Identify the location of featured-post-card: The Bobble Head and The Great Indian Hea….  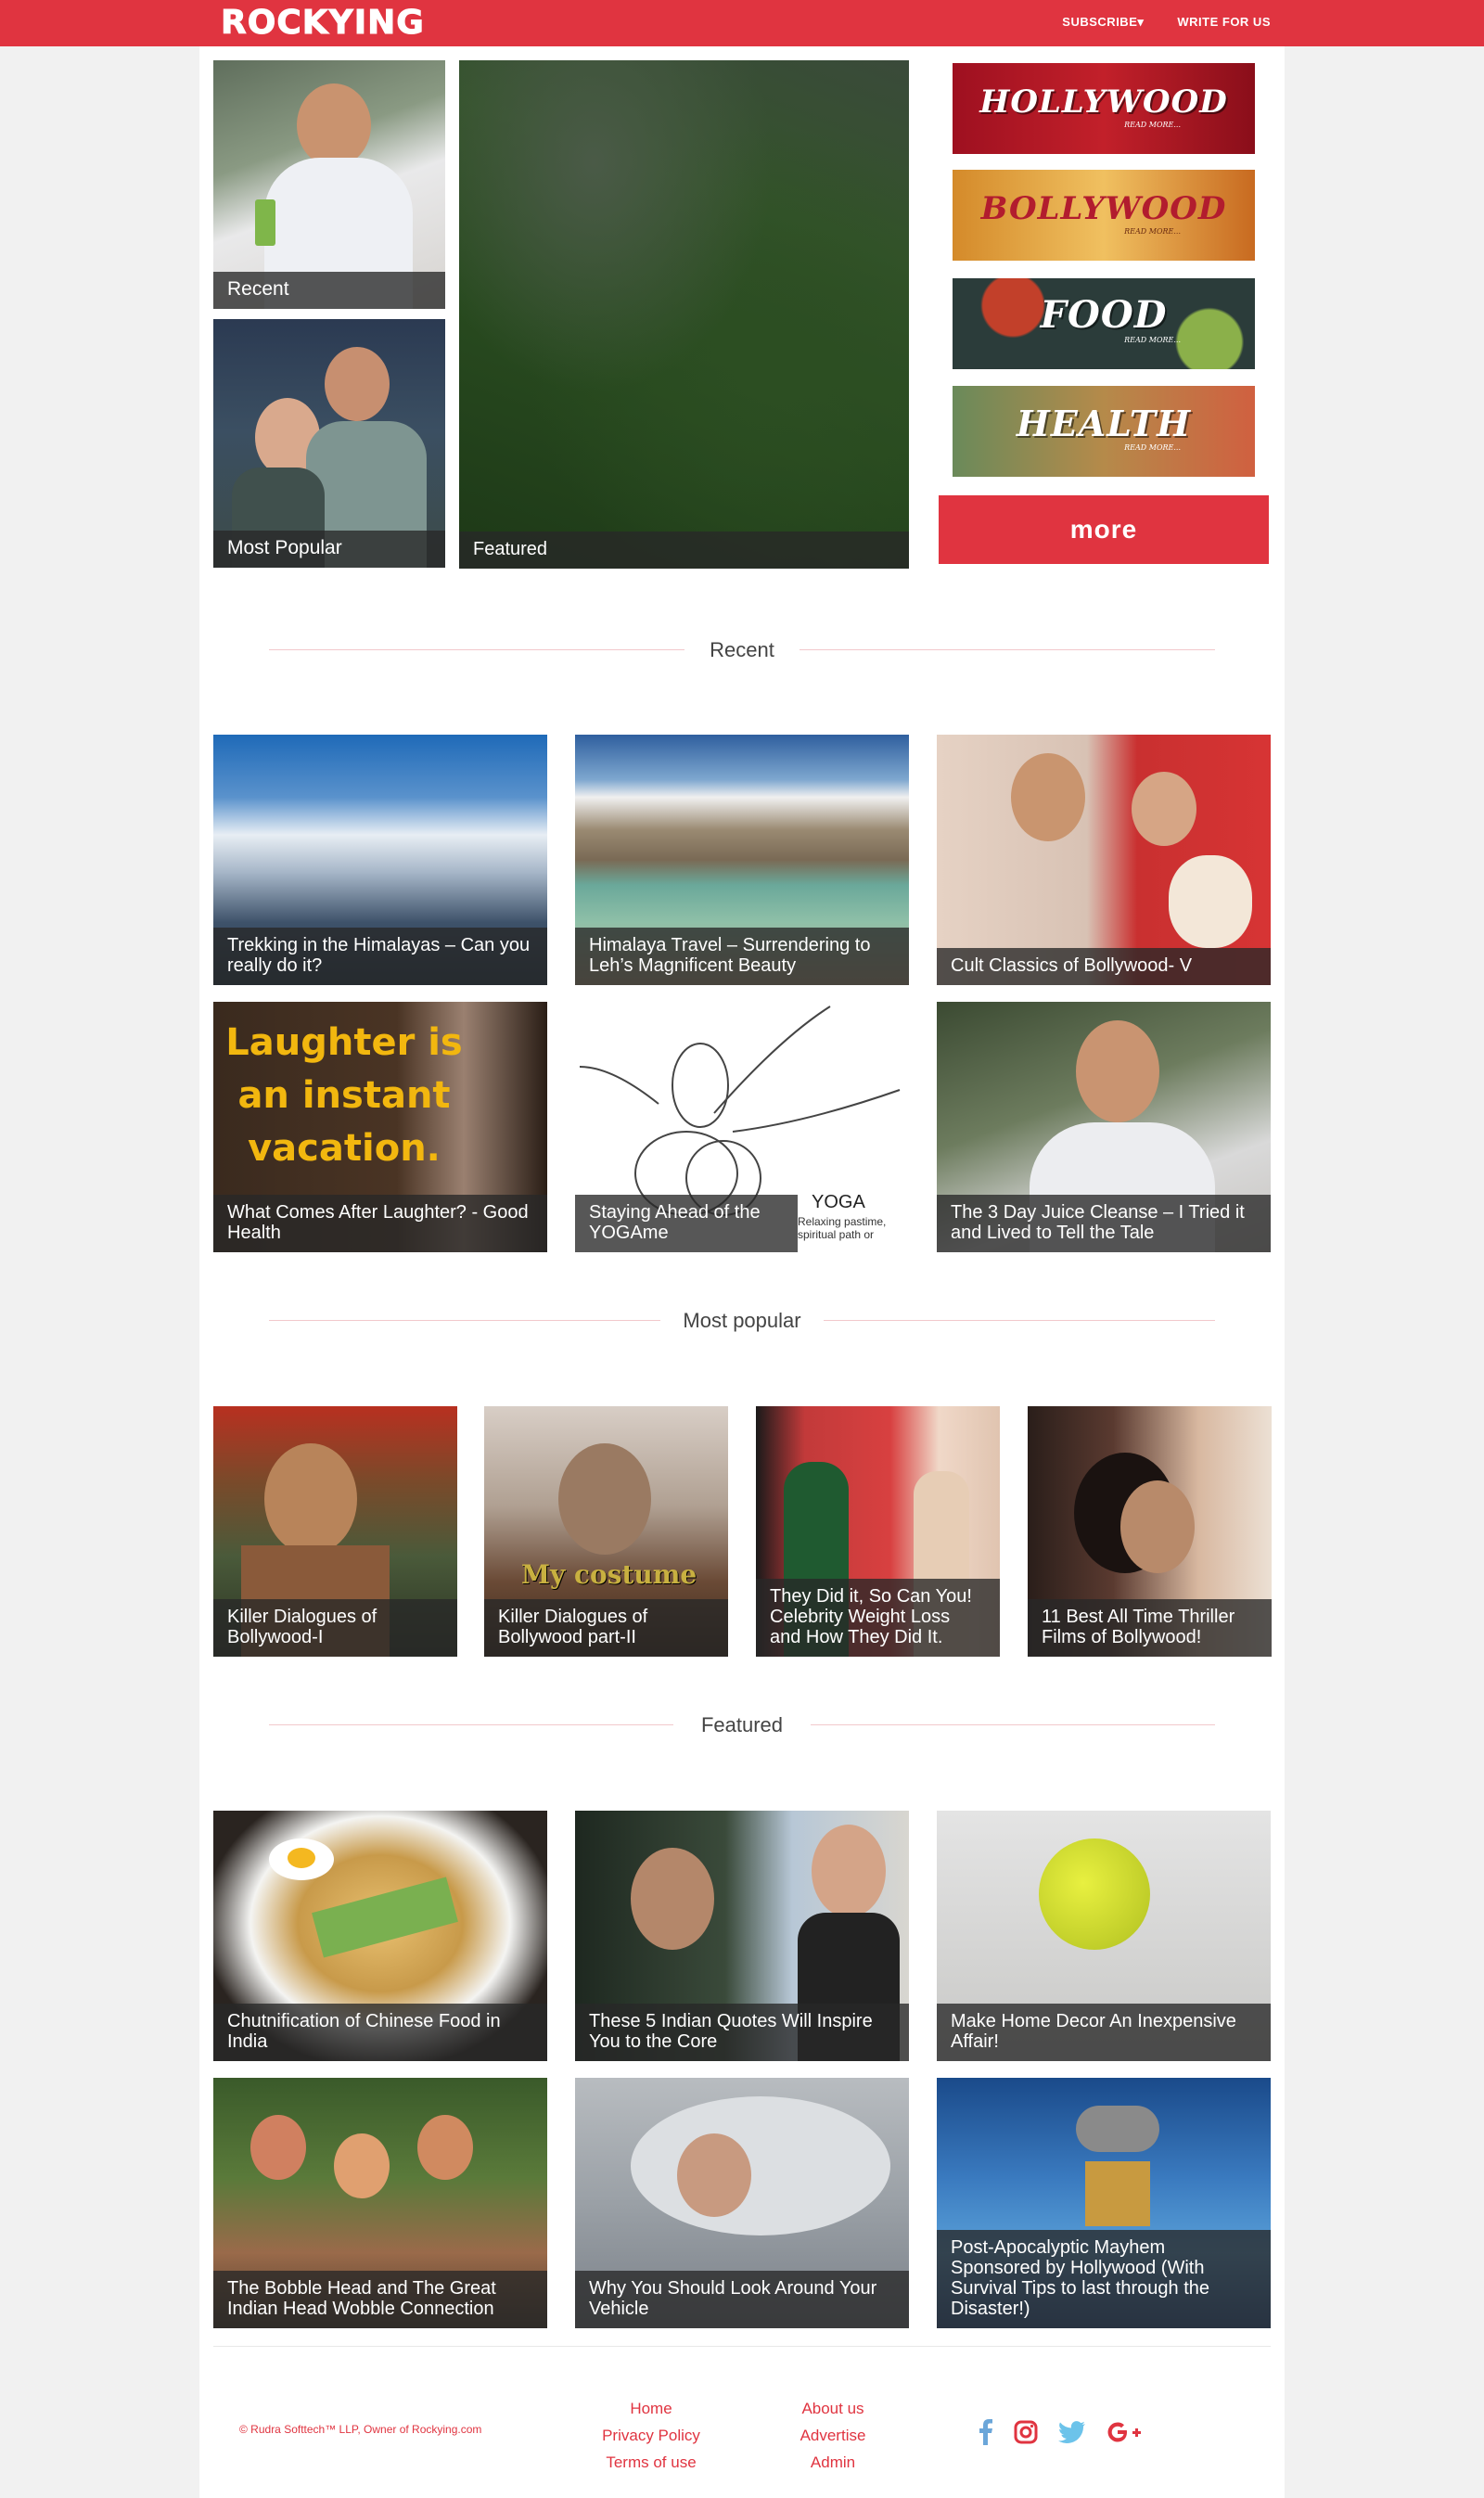
(380, 2203).